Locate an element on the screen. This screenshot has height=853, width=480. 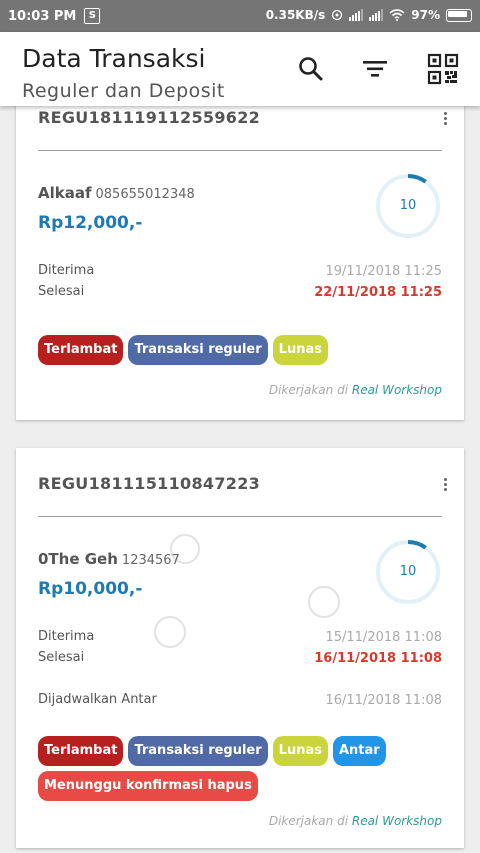
customer-phone: 1234567 is located at coordinates (150, 560).